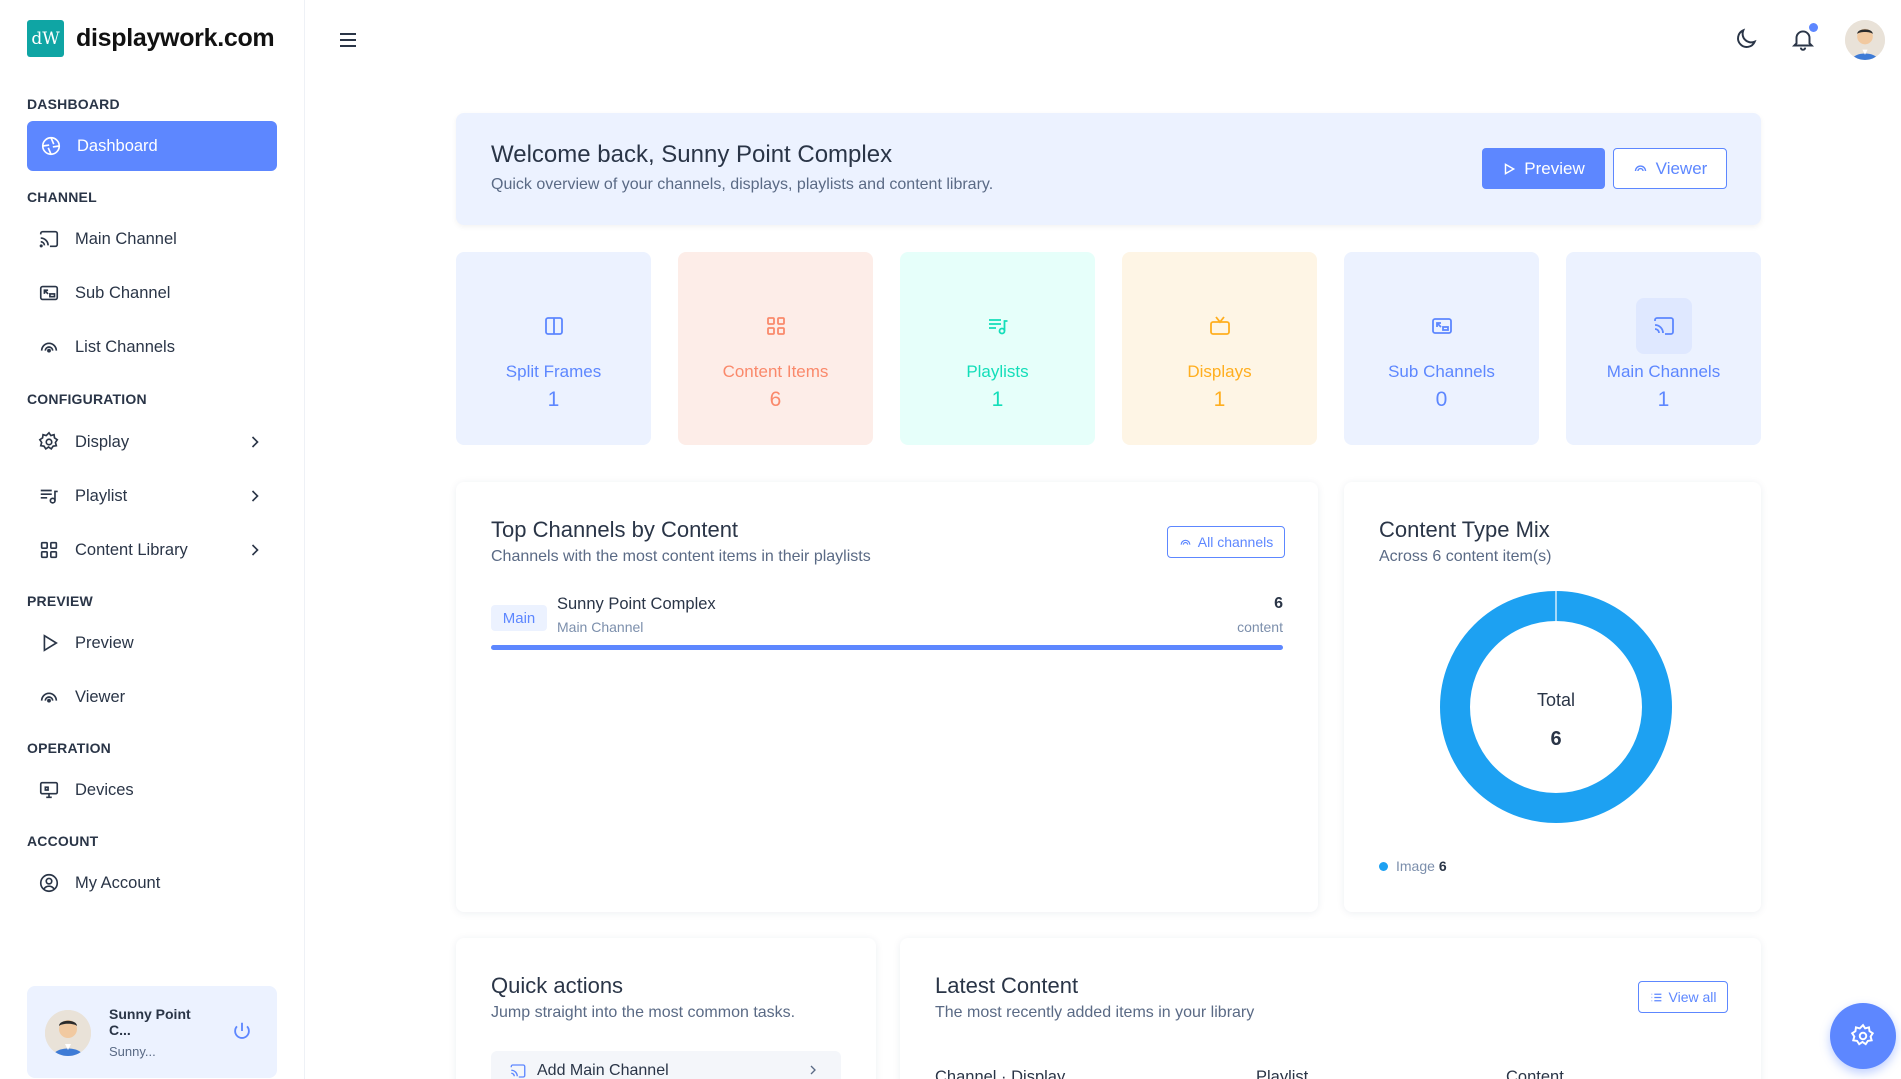 Image resolution: width=1901 pixels, height=1079 pixels. Describe the element at coordinates (152, 442) in the screenshot. I see `sidebar-item-display: Display` at that location.